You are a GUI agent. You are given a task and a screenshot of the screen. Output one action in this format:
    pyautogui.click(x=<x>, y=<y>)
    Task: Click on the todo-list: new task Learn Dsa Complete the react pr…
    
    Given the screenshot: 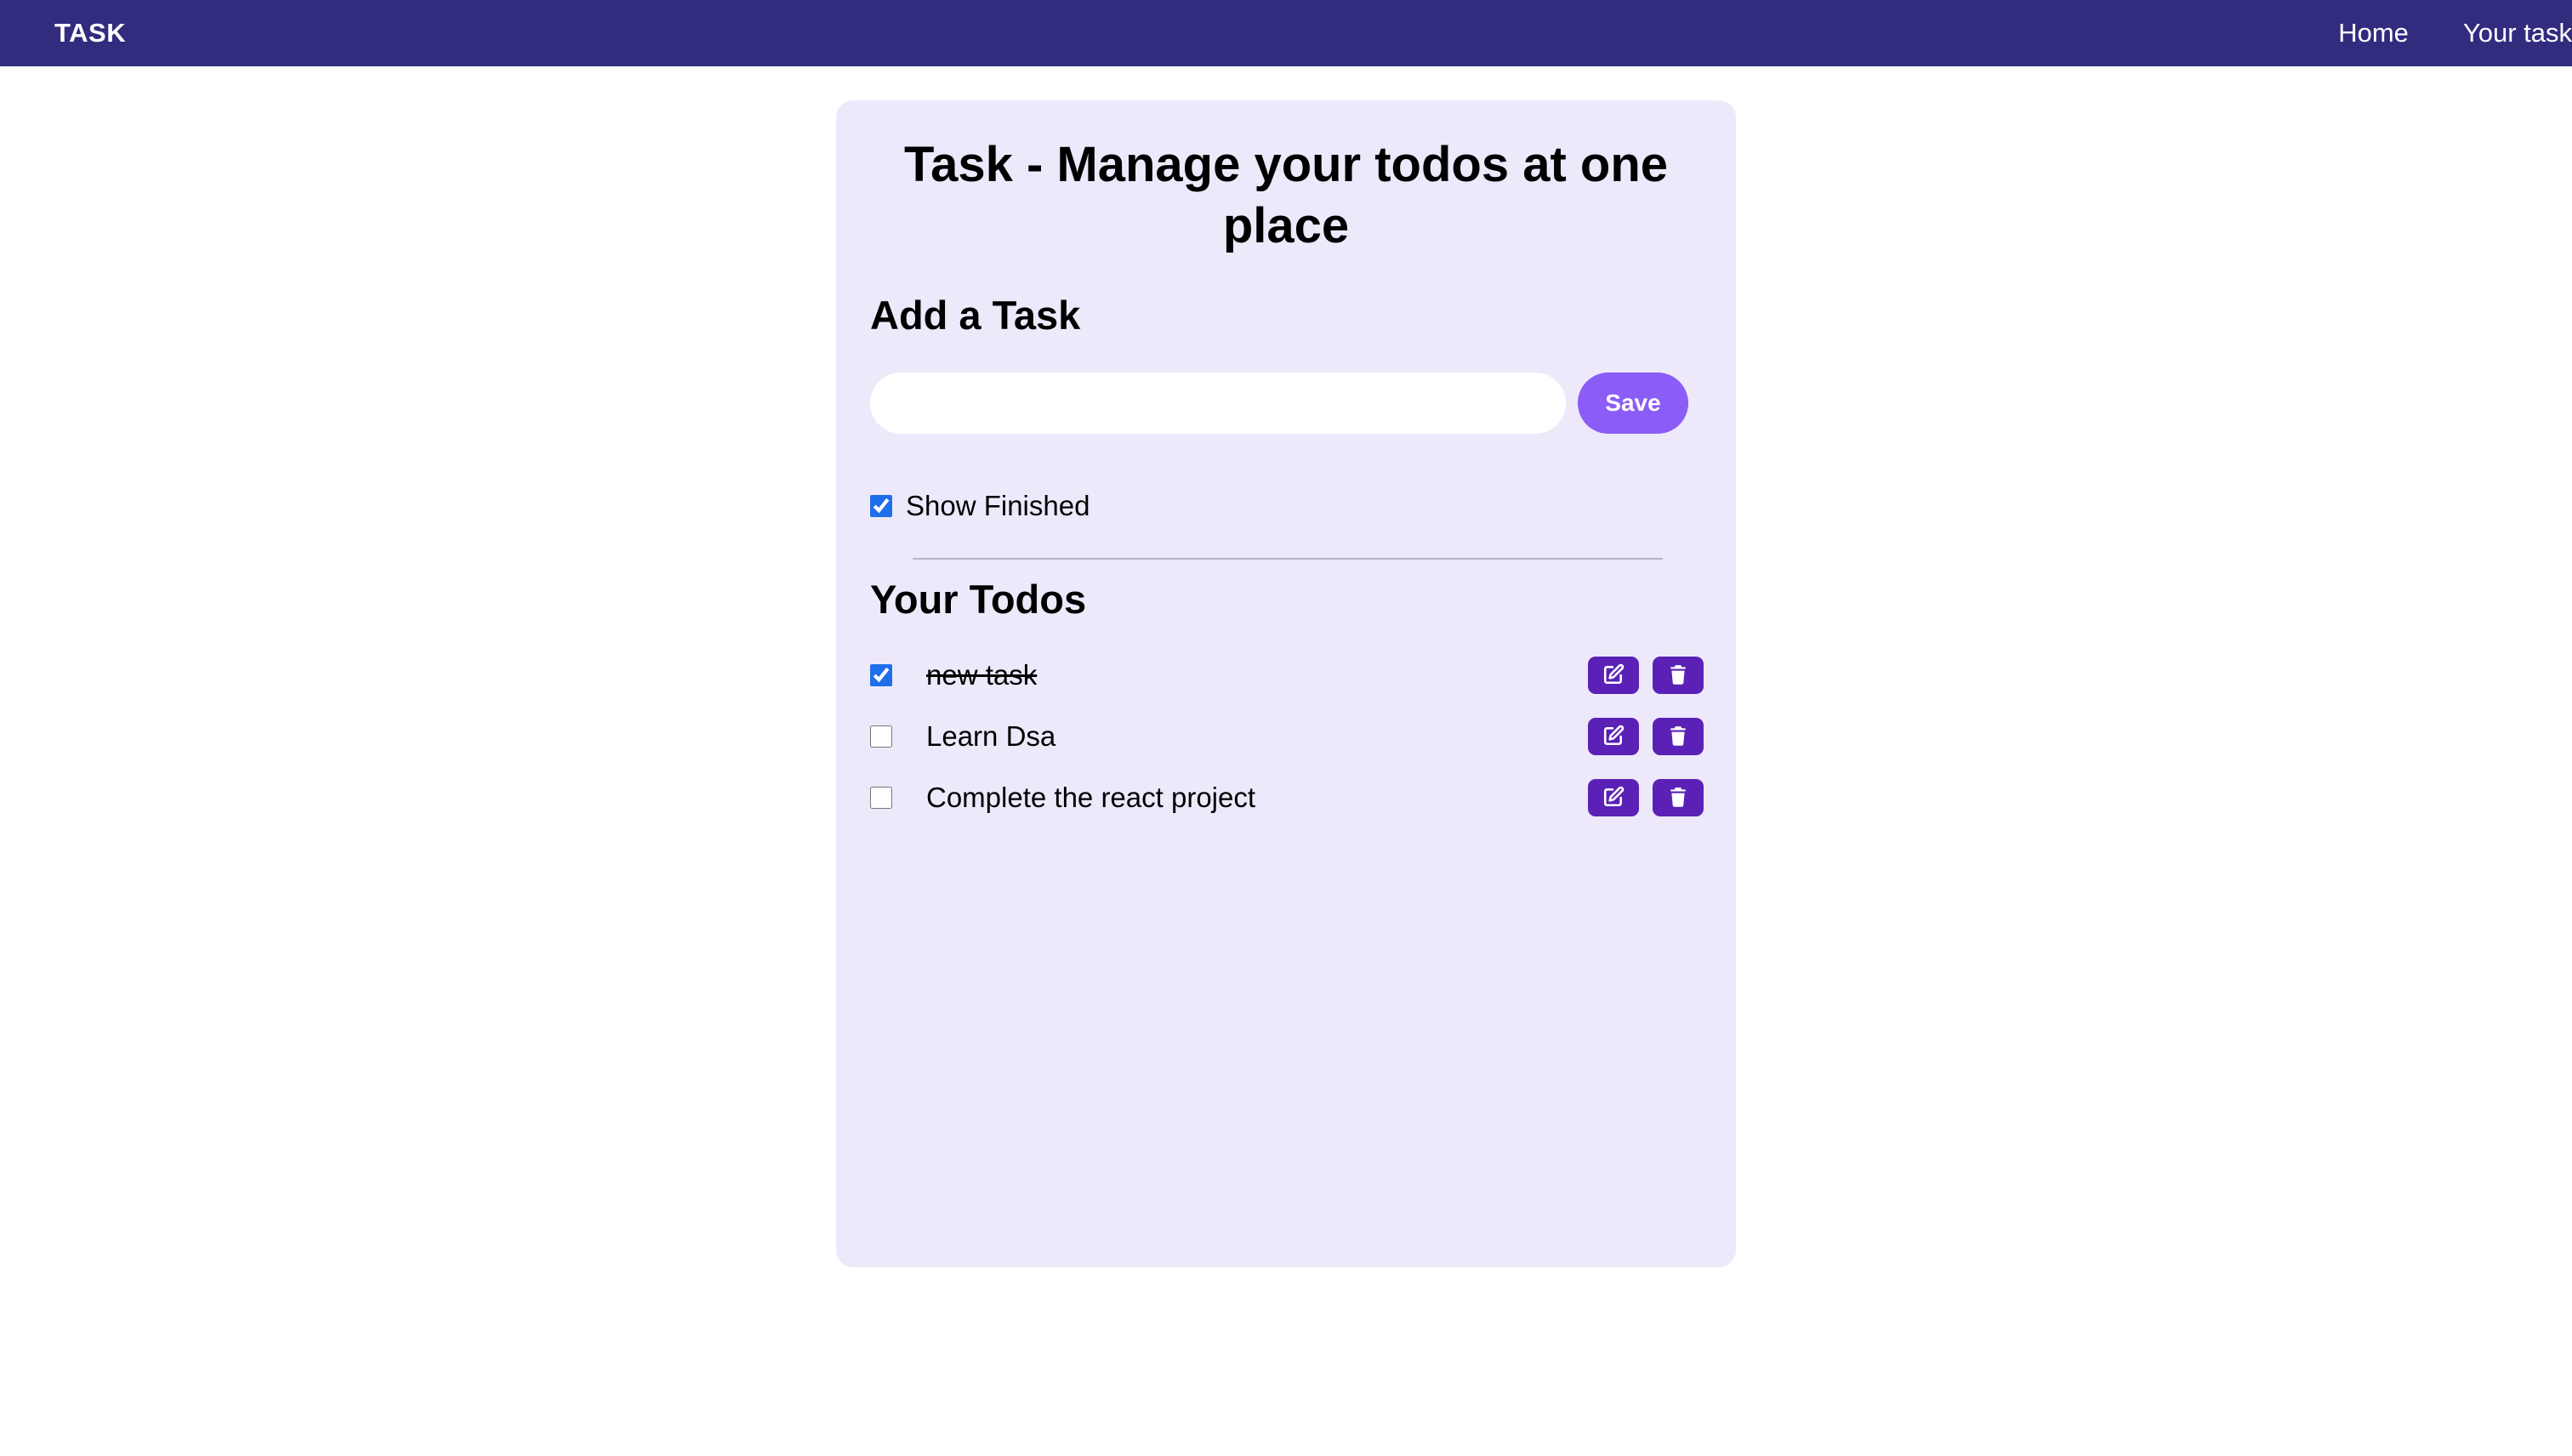 What is the action you would take?
    pyautogui.click(x=1287, y=736)
    